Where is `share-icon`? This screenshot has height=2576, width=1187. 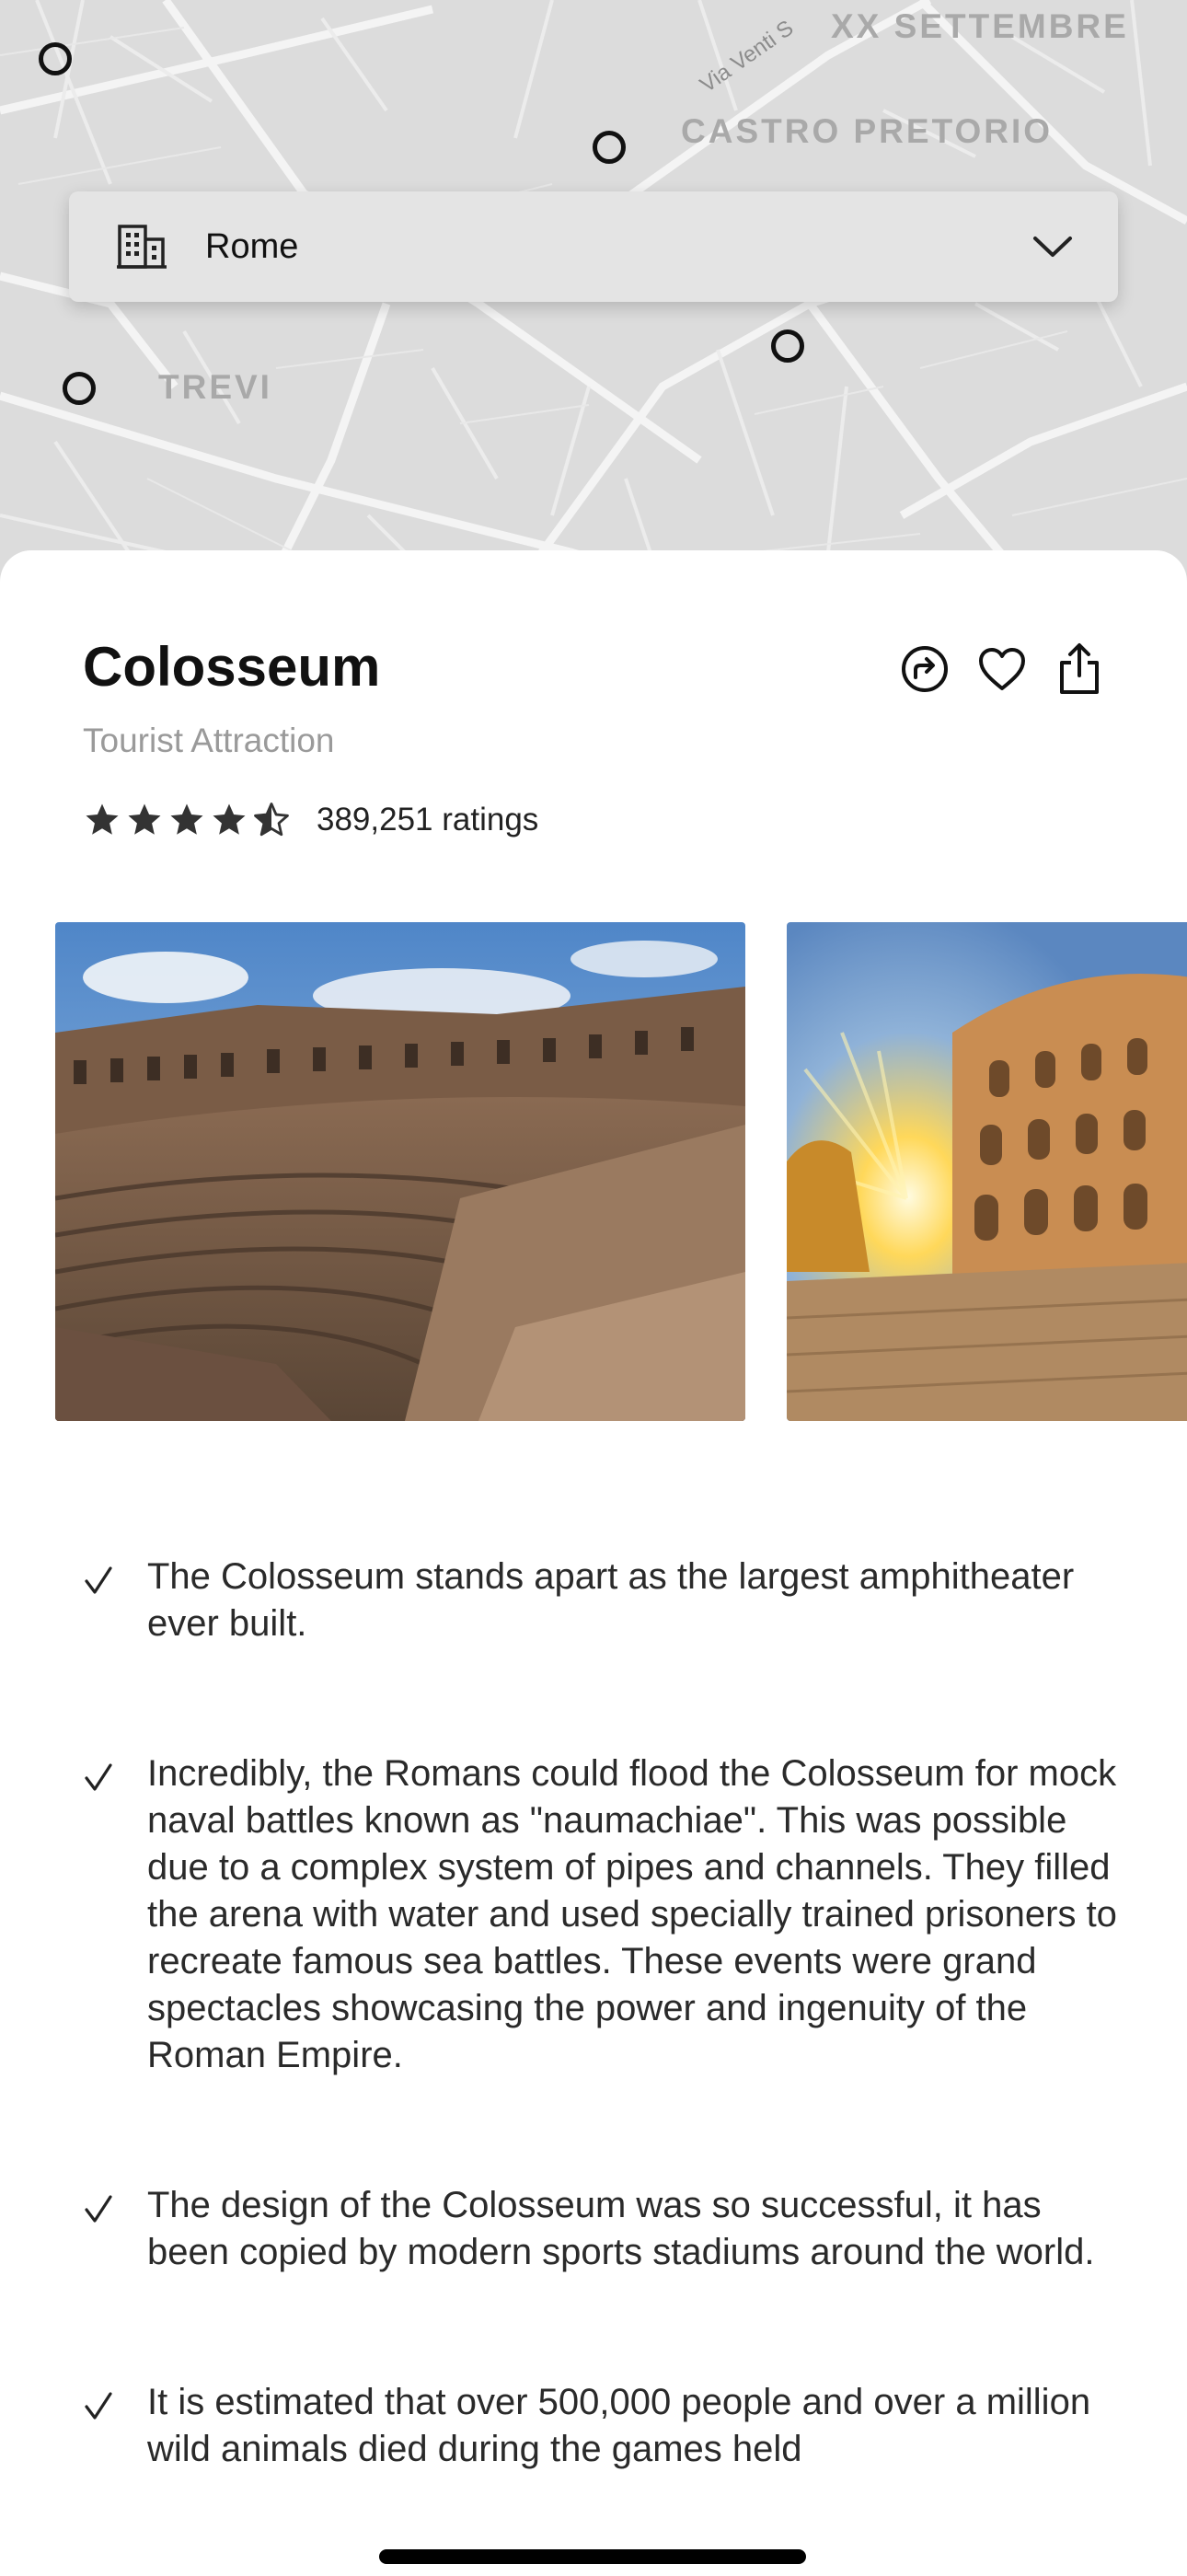 share-icon is located at coordinates (1079, 668).